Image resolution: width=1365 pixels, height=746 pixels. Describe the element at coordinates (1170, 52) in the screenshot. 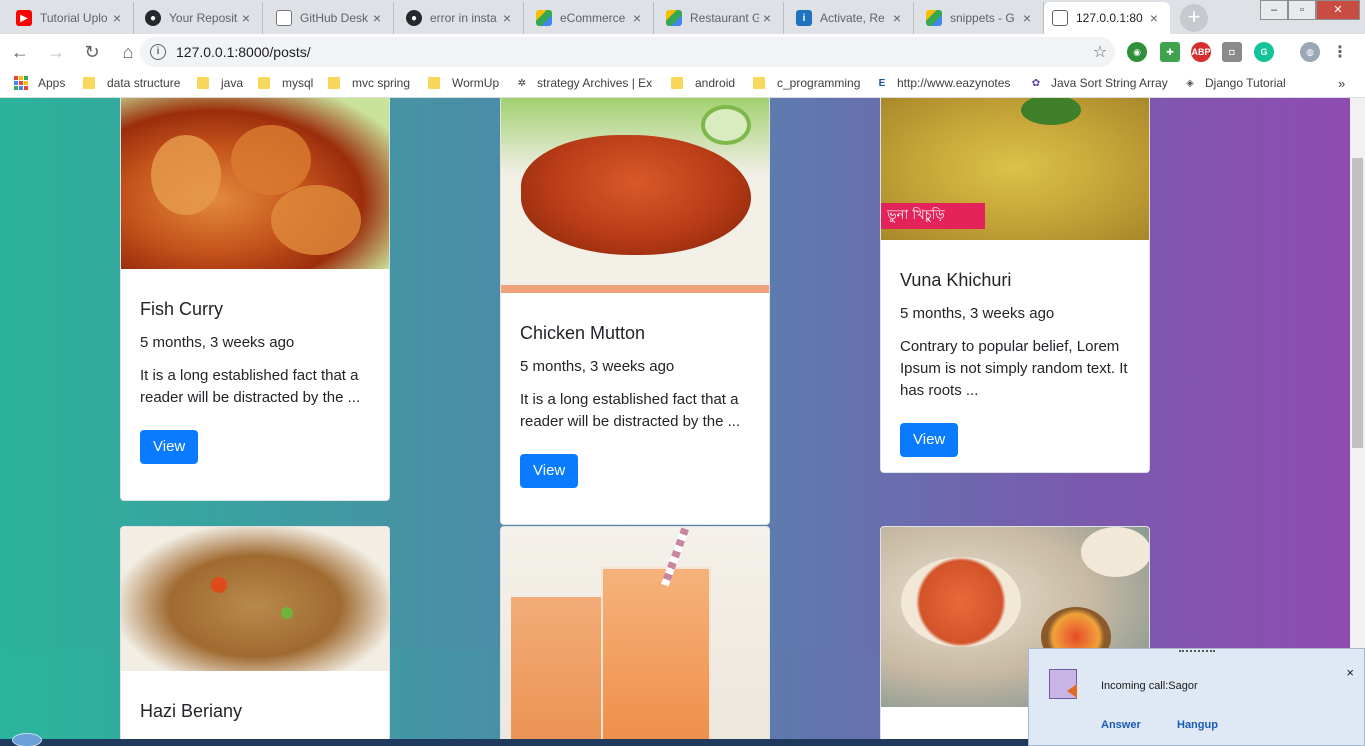

I see `extension-puzzle-icon: ✚` at that location.